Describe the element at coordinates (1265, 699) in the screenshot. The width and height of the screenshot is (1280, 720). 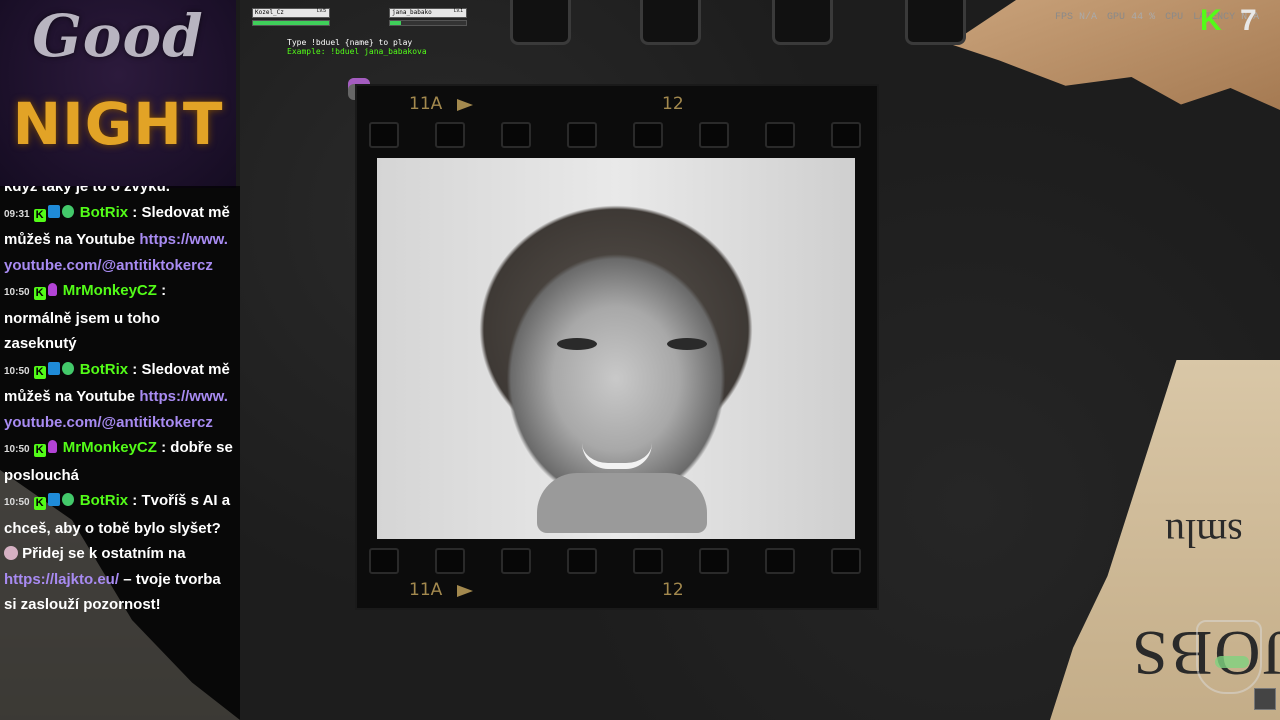
I see `corner-widget-icon` at that location.